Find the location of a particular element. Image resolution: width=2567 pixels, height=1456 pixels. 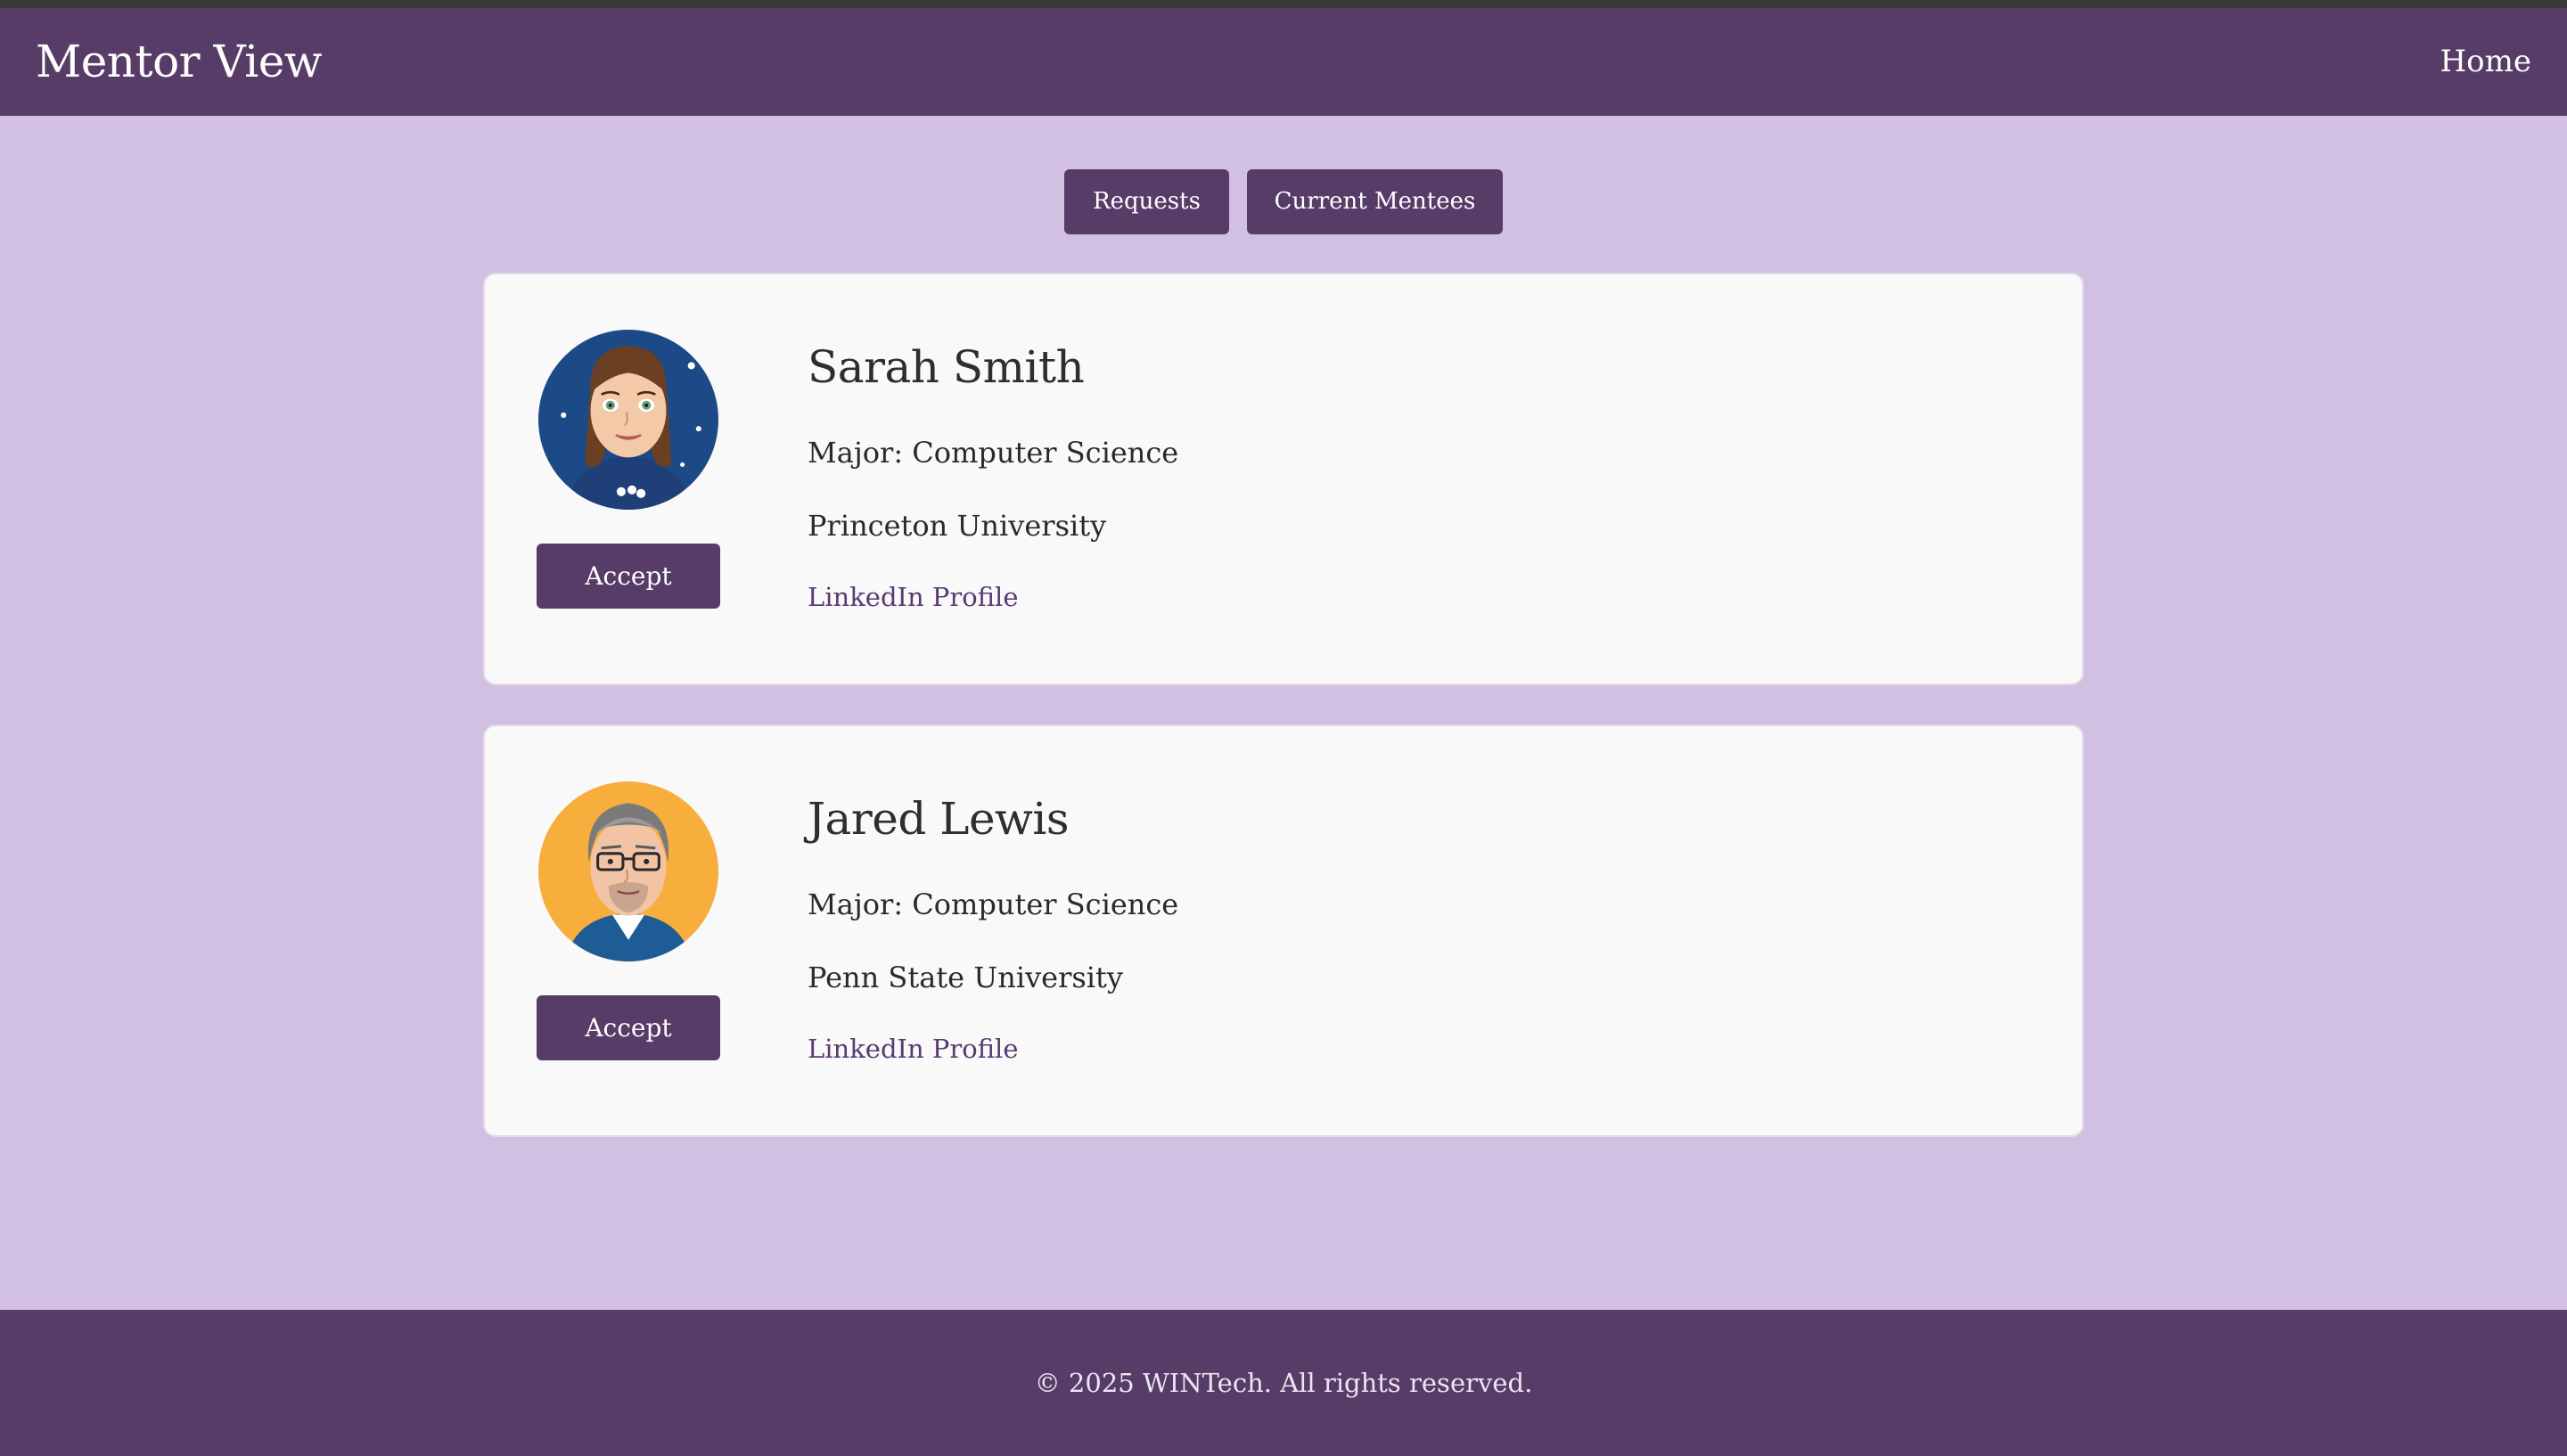

female-avatar-icon is located at coordinates (628, 420).